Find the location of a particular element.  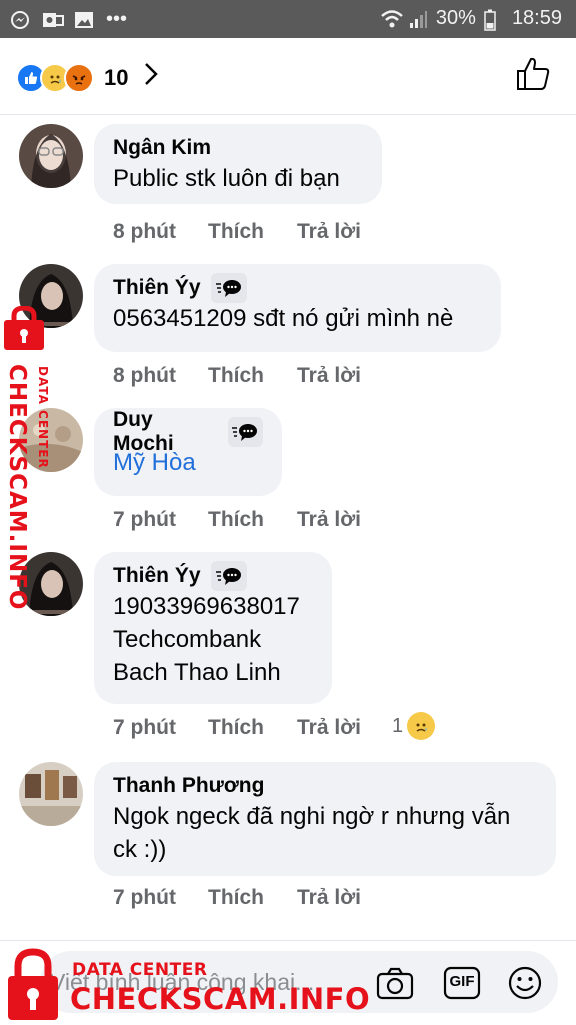

reactions-header: 10 is located at coordinates (288, 76).